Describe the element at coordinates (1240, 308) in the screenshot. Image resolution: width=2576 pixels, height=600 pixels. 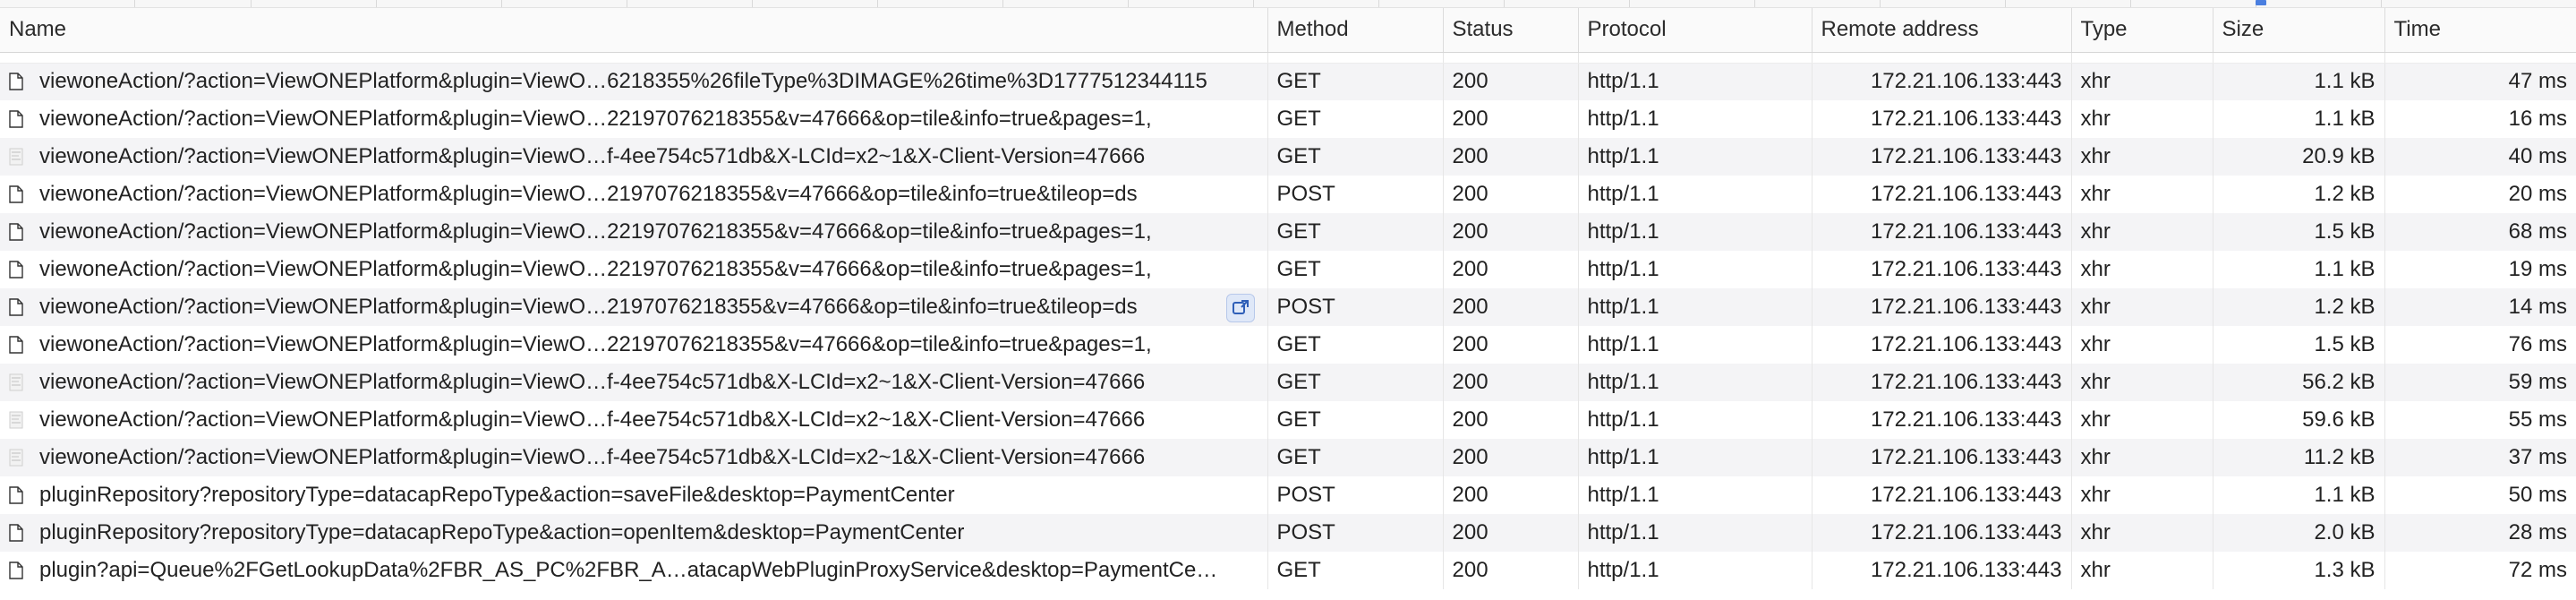
I see `resend-icon` at that location.